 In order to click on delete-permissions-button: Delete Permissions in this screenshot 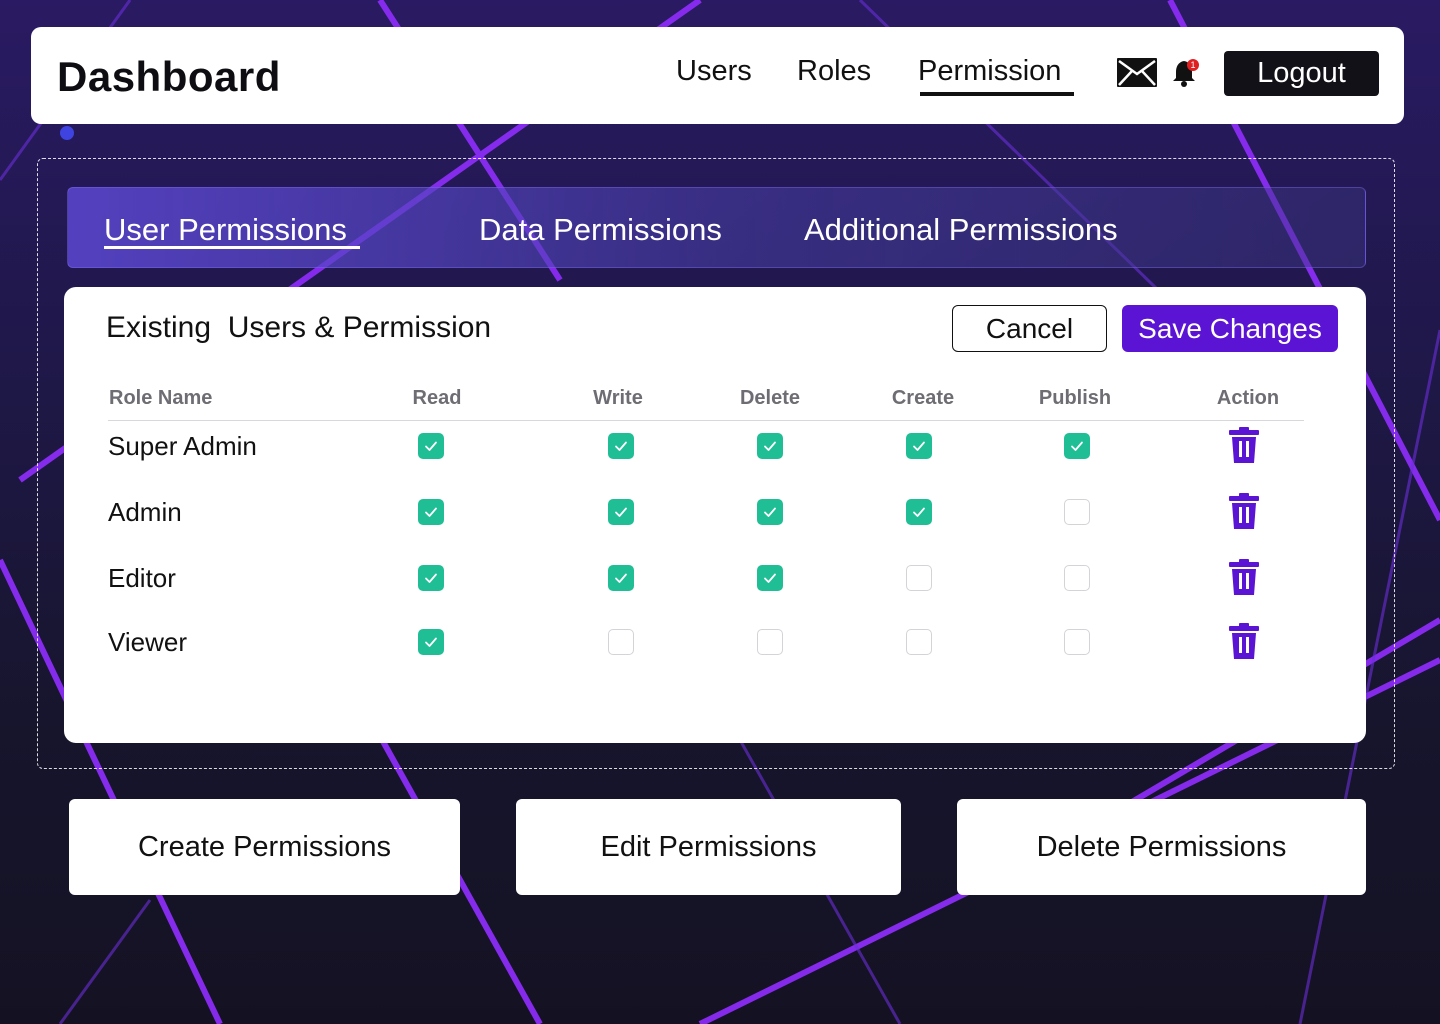, I will do `click(1161, 847)`.